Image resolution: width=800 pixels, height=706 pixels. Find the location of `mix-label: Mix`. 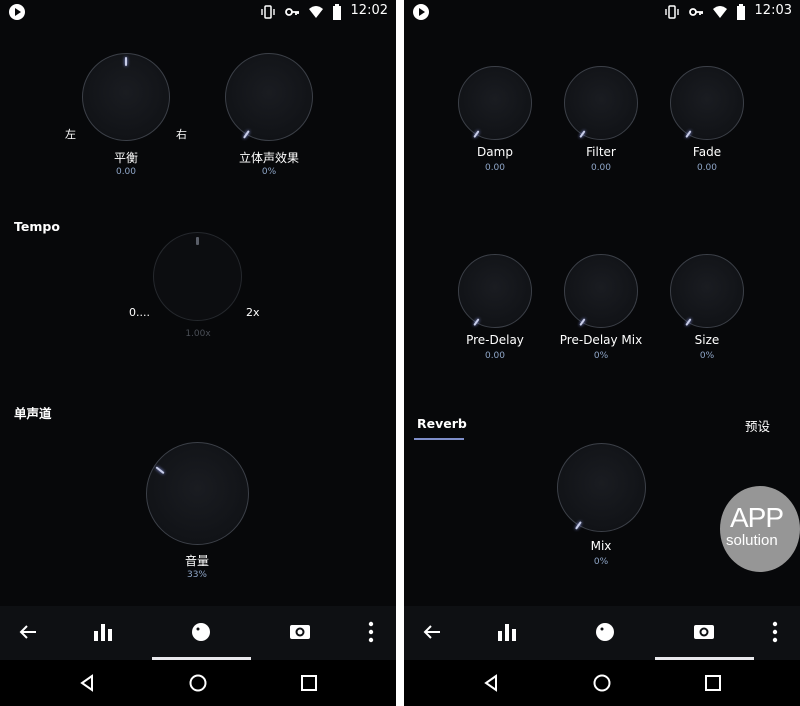

mix-label: Mix is located at coordinates (601, 546).